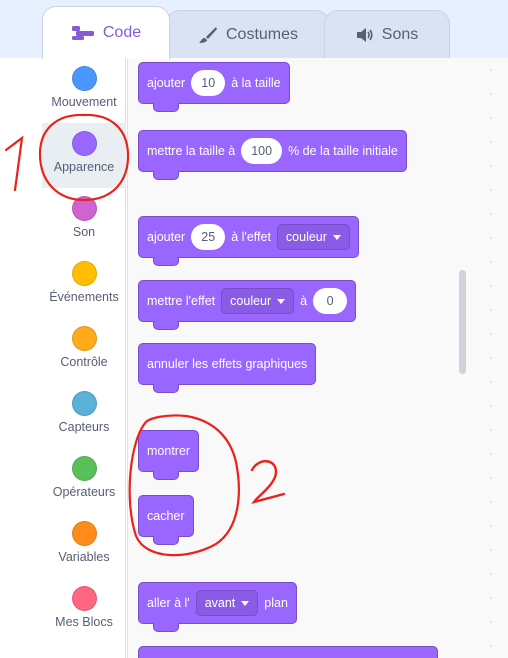  Describe the element at coordinates (288, 652) in the screenshot. I see `block-partial` at that location.